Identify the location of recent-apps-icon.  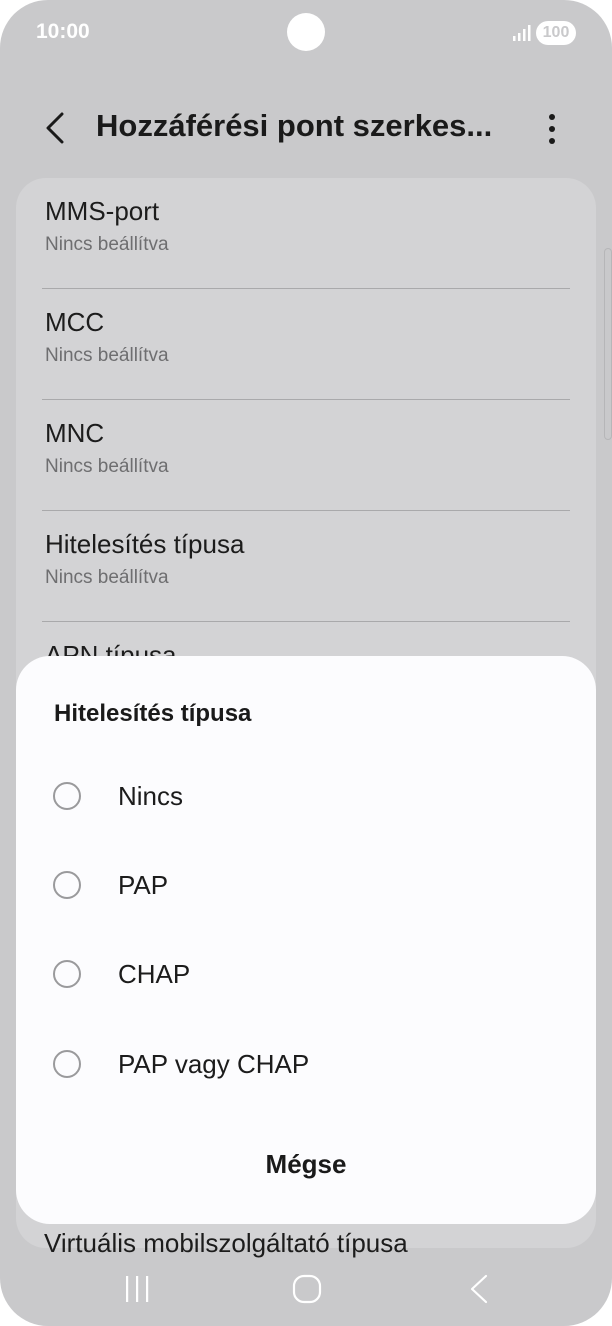
(137, 1289).